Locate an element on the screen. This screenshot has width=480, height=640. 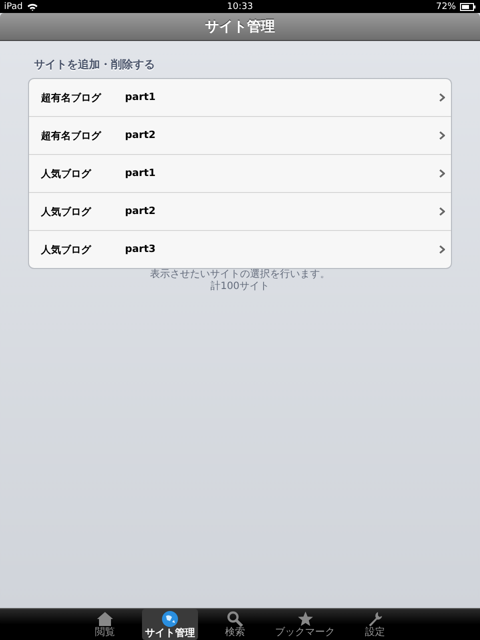
clock-time: 10:33 is located at coordinates (240, 7).